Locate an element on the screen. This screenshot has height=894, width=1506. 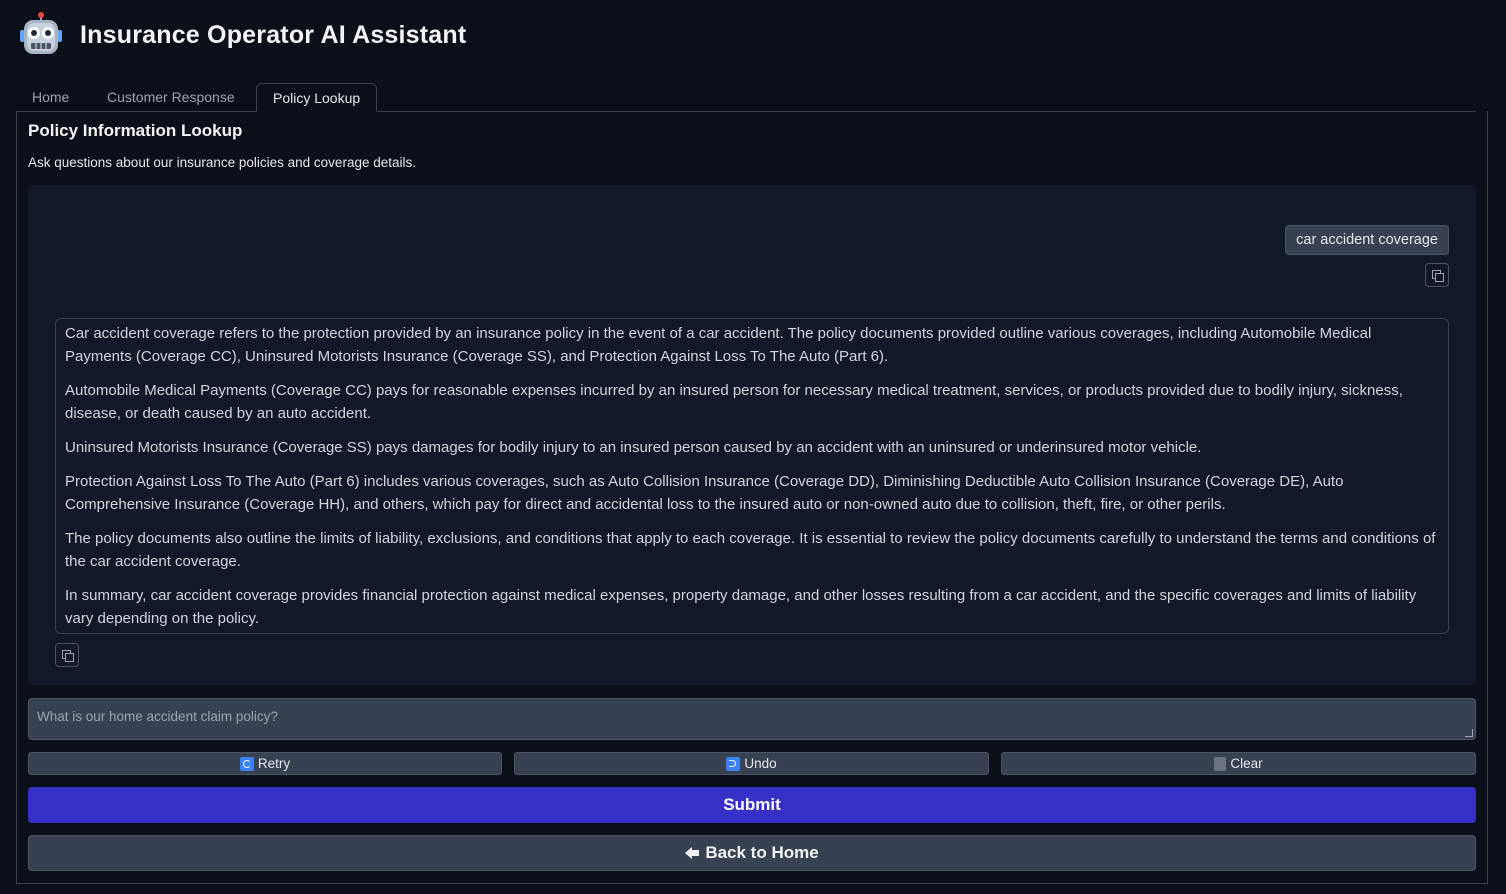
undo-button: Undo is located at coordinates (751, 763).